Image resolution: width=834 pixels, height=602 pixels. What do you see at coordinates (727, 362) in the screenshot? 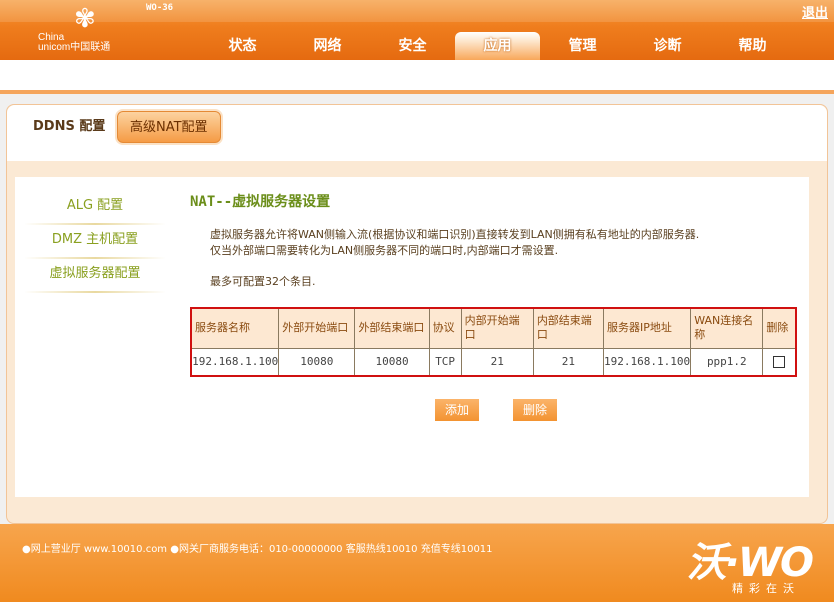
I see `cell-wan-connection: ppp1.2` at bounding box center [727, 362].